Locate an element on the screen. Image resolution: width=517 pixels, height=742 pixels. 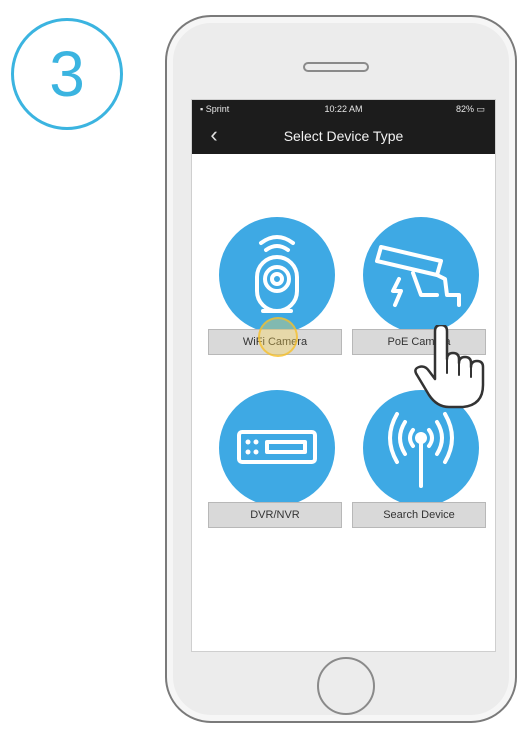
tile-search-device: Search Device is located at coordinates (422, 470).